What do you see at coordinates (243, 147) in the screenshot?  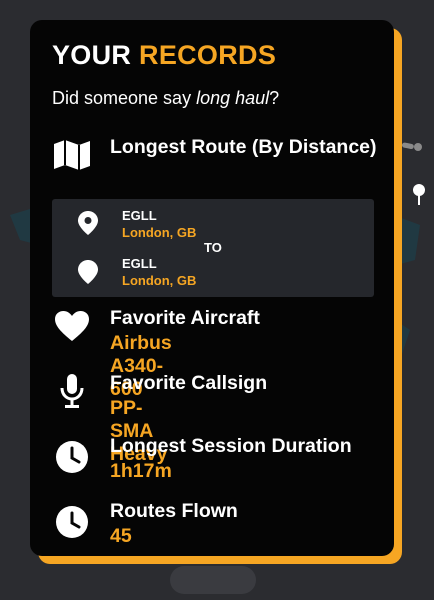 I see `longest-route-label: Longest Route (By Distance)` at bounding box center [243, 147].